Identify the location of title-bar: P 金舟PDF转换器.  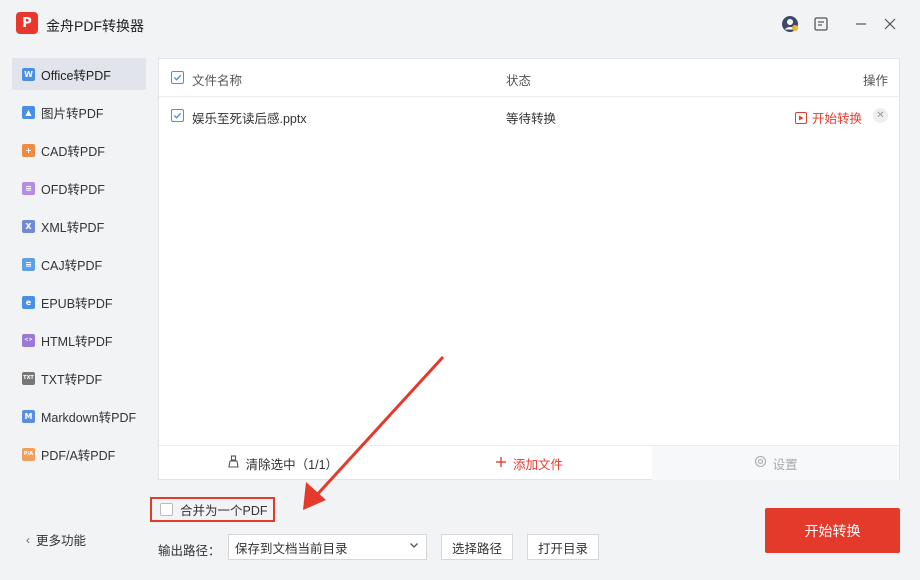
(460, 25).